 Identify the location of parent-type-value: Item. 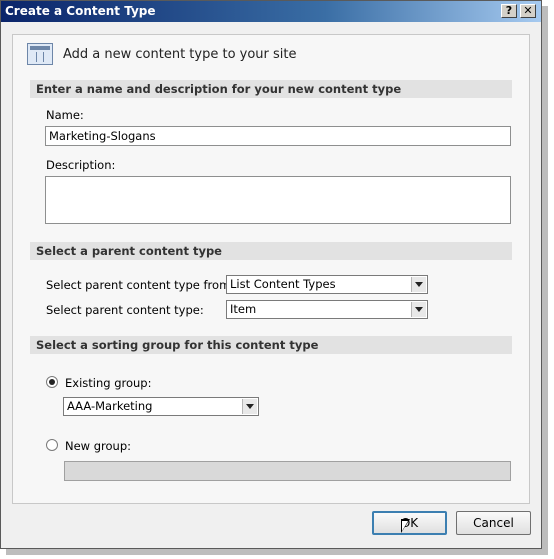
(243, 309).